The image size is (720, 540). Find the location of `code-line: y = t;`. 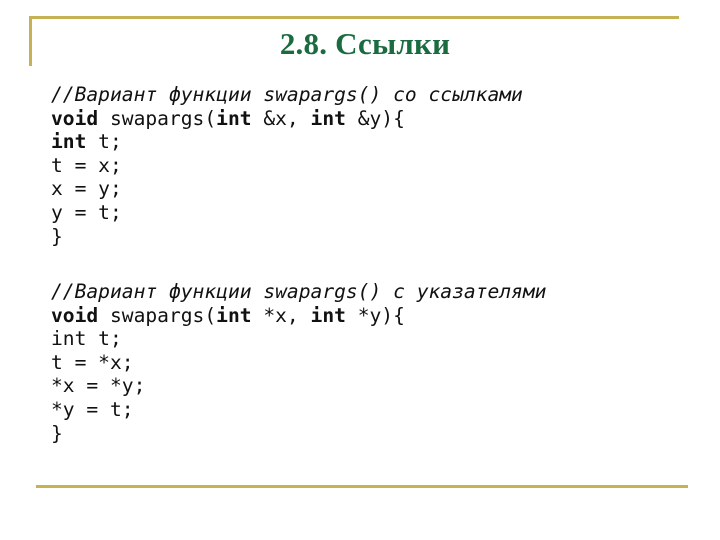

code-line: y = t; is located at coordinates (287, 213).